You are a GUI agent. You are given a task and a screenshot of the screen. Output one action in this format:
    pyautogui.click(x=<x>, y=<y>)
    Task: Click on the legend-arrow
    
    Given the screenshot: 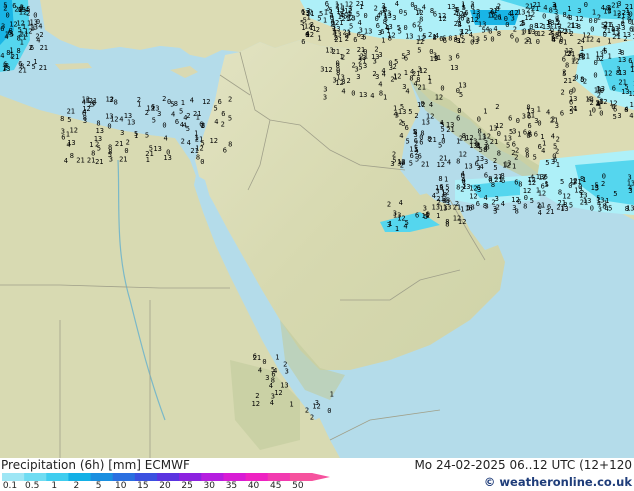 What is the action you would take?
    pyautogui.click(x=321, y=477)
    